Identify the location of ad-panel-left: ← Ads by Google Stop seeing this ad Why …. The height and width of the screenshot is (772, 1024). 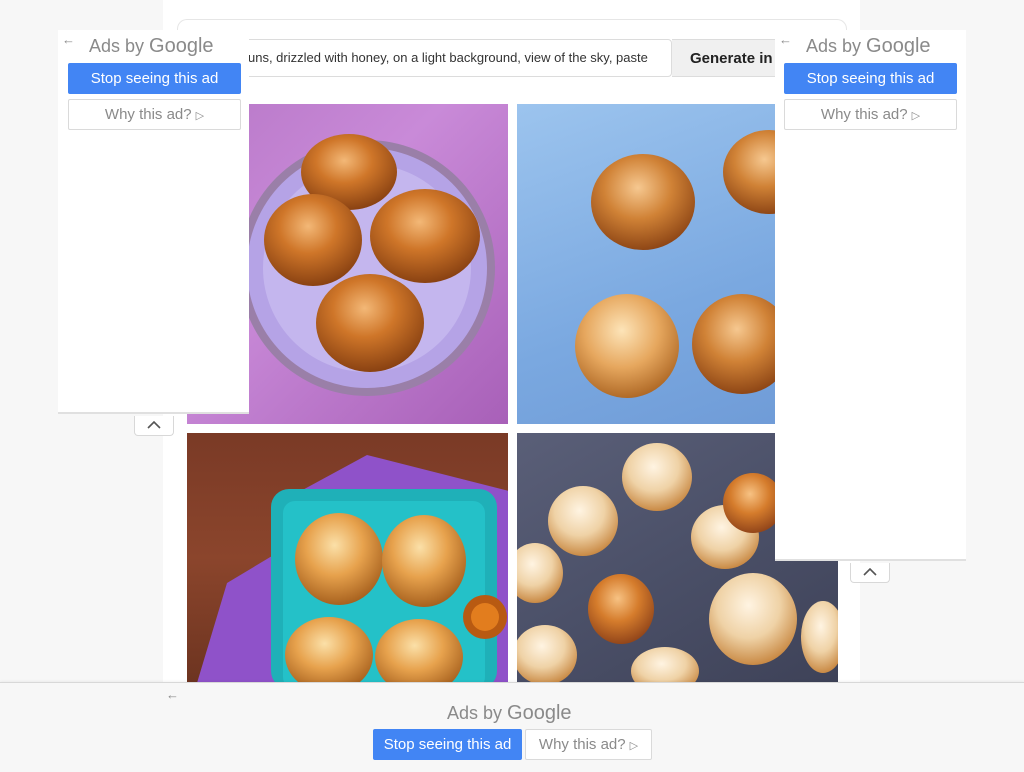
(153, 222).